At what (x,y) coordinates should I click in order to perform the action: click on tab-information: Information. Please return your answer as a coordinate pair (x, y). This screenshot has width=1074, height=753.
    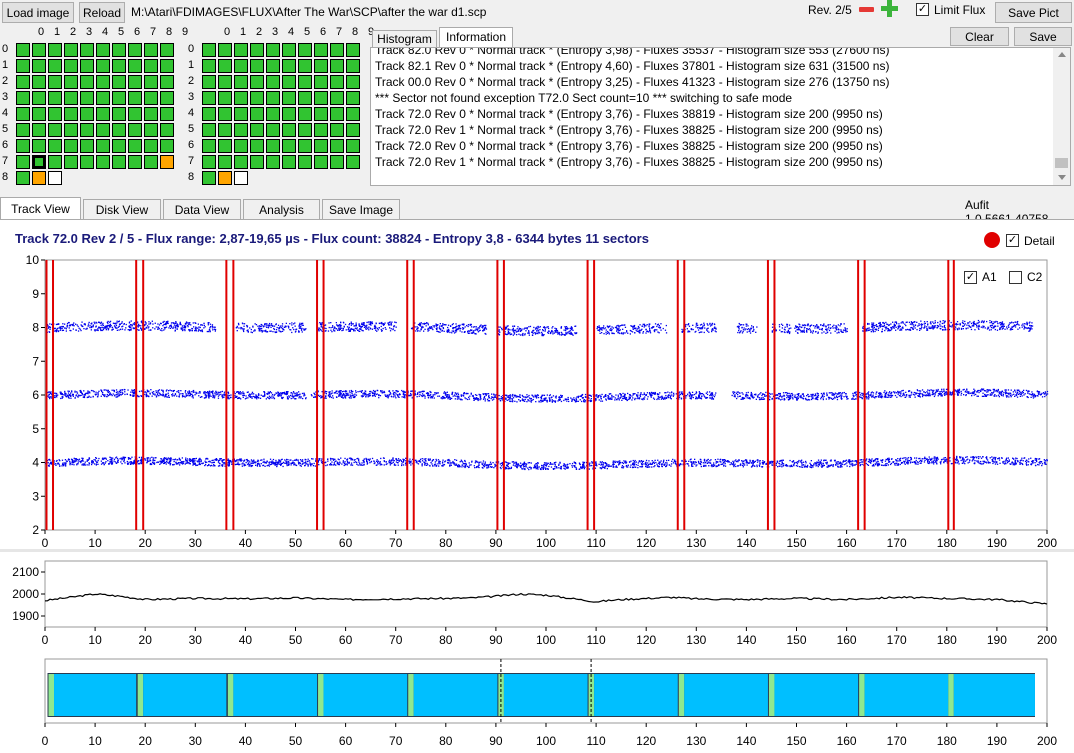
    Looking at the image, I should click on (476, 37).